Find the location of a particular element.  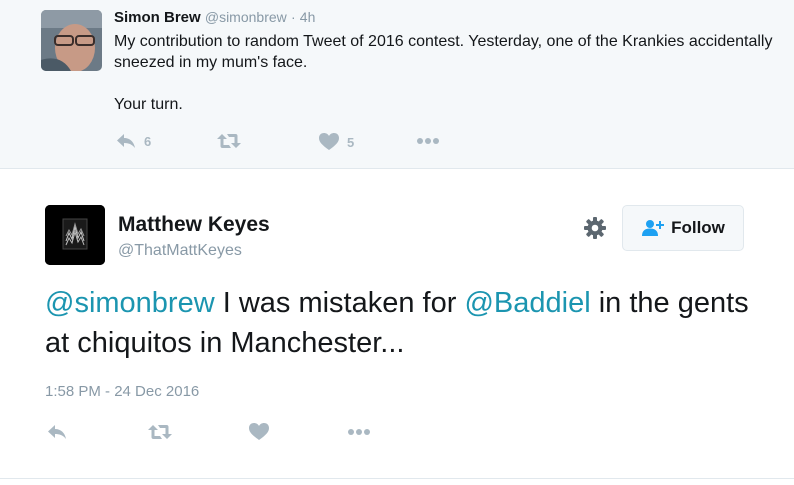

tweet-header: Simon Brew @simonbrew · 4h is located at coordinates (214, 17).